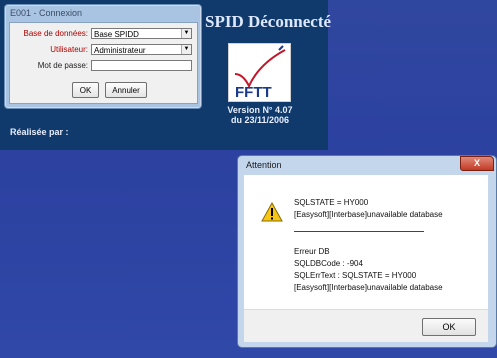  I want to click on dialog-title: Attention, so click(264, 165).